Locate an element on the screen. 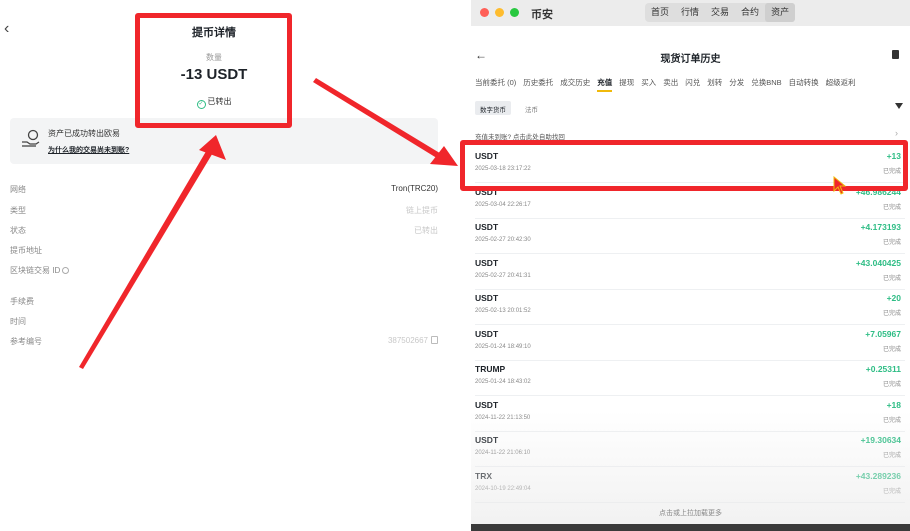 The height and width of the screenshot is (531, 910). tab-deposit: 充值 is located at coordinates (605, 84).